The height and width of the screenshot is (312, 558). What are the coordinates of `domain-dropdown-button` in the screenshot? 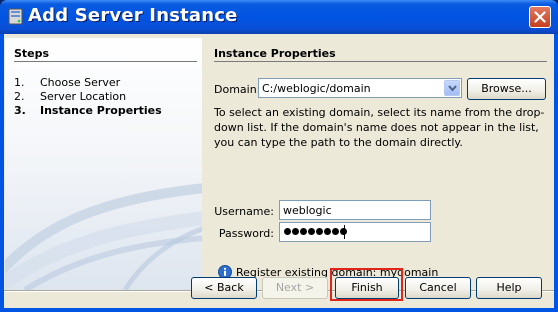 It's located at (452, 88).